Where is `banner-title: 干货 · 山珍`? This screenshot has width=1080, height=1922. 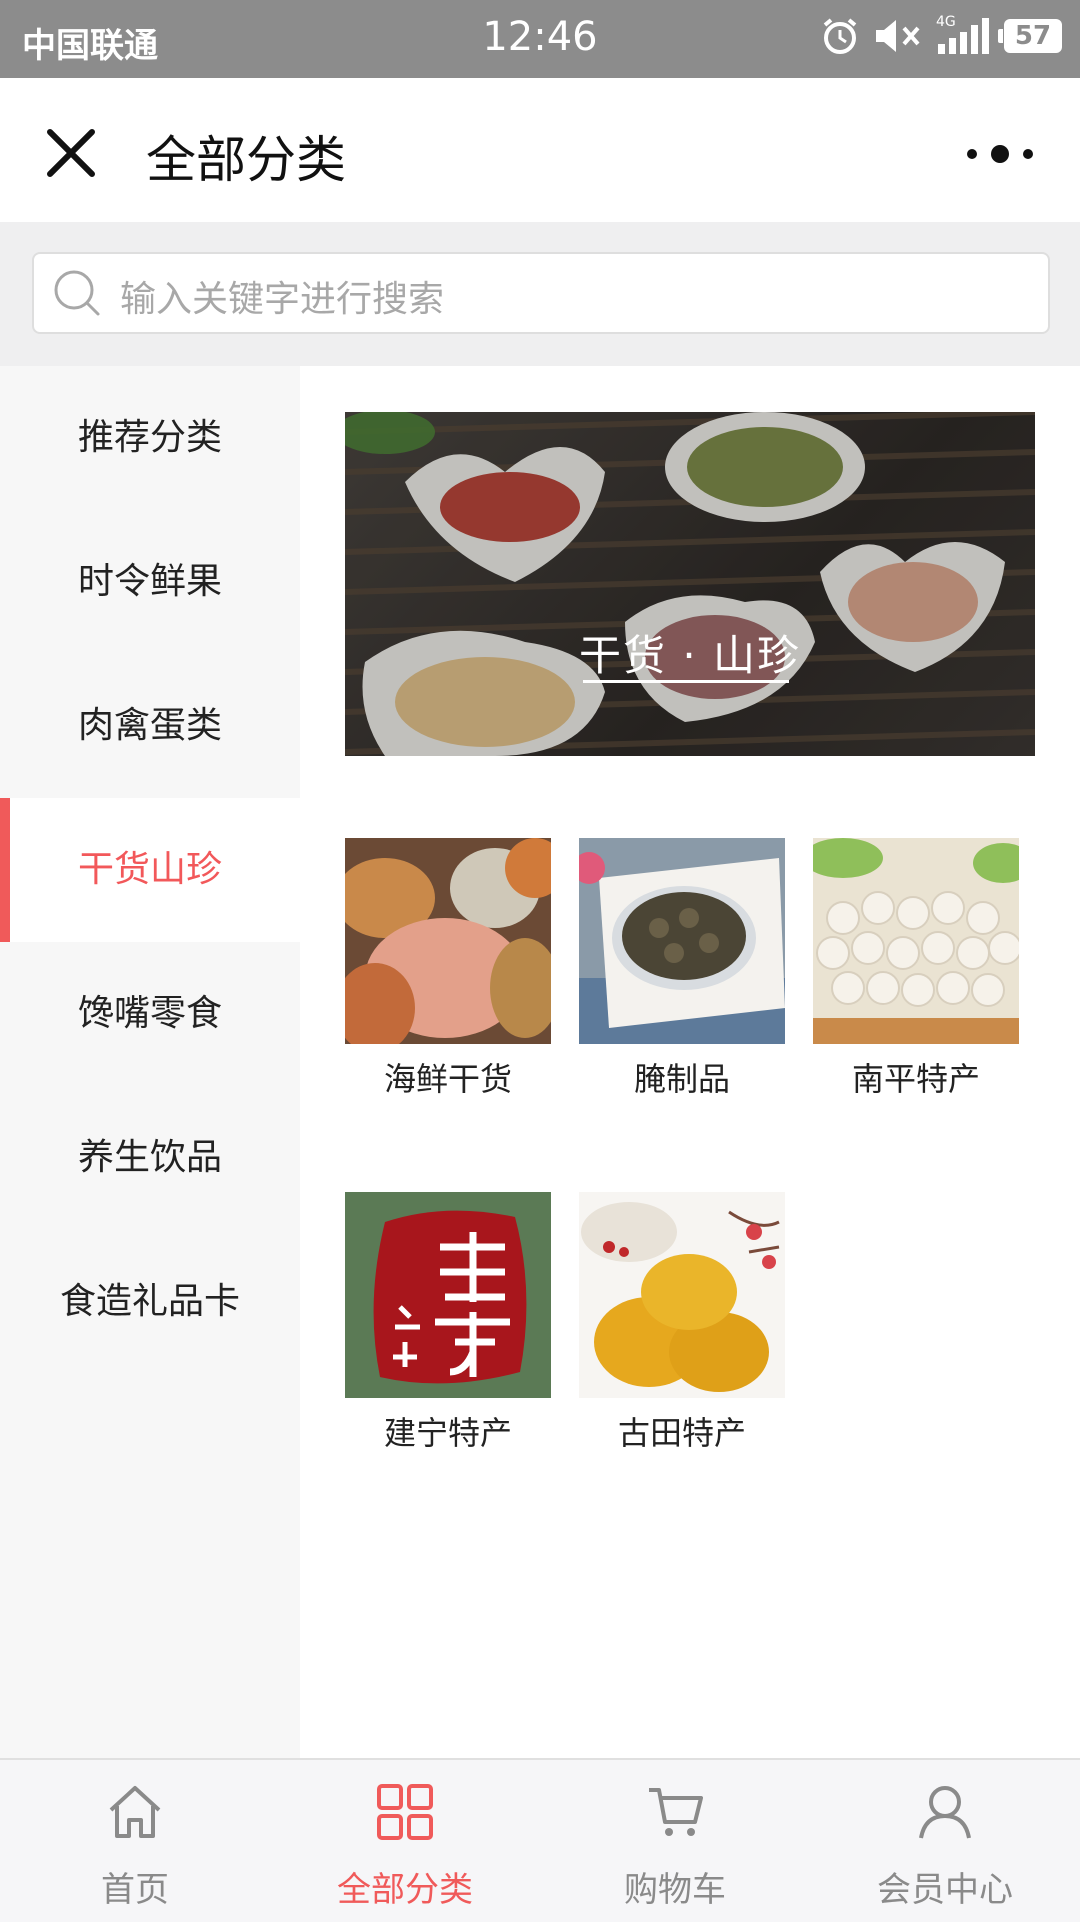 banner-title: 干货 · 山珍 is located at coordinates (690, 655).